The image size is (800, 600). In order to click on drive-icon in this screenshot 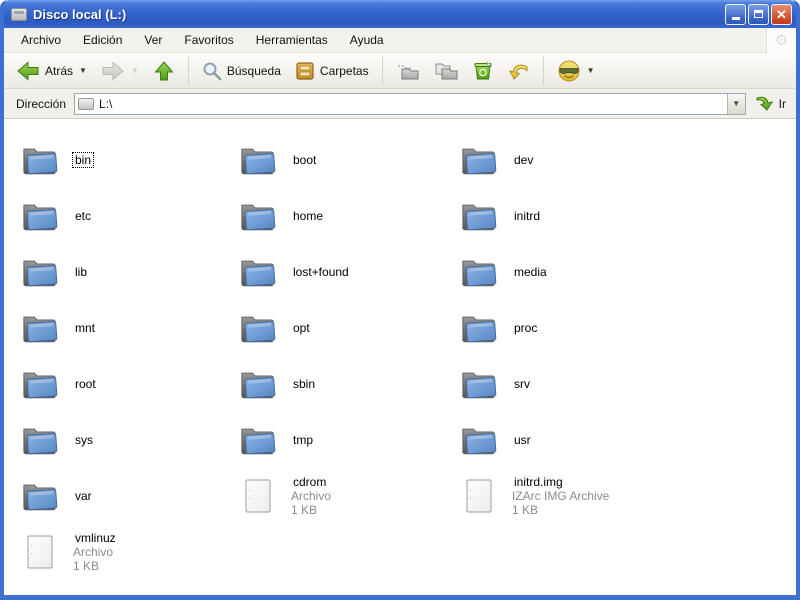, I will do `click(19, 14)`.